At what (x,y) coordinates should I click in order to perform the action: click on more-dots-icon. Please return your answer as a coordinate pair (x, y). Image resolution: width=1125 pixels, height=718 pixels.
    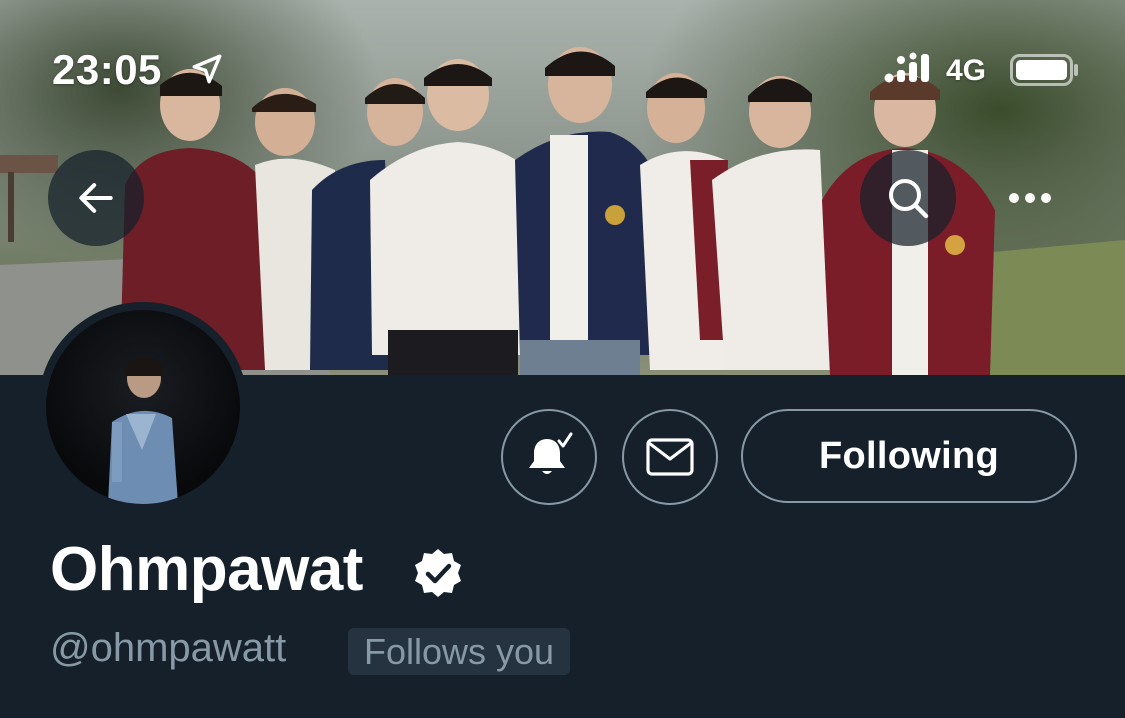
    Looking at the image, I should click on (1030, 198).